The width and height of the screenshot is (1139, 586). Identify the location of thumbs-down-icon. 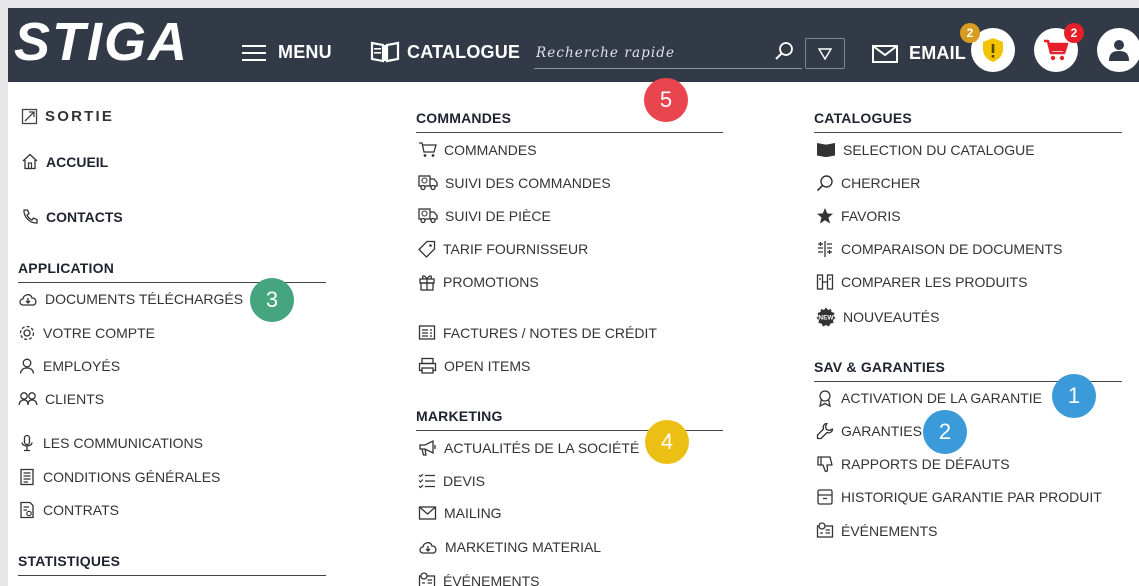
(825, 464).